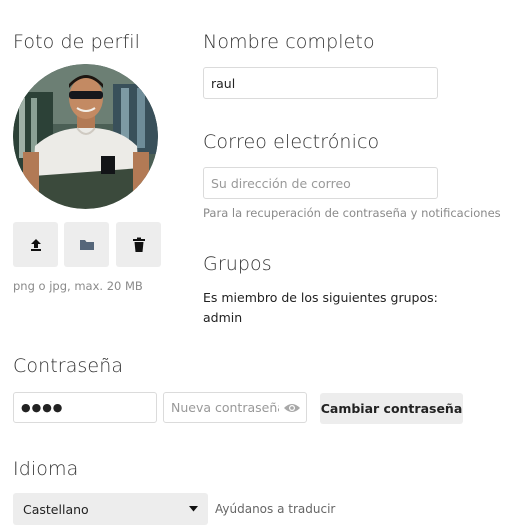 The image size is (522, 530). I want to click on full-name-input: raul, so click(320, 83).